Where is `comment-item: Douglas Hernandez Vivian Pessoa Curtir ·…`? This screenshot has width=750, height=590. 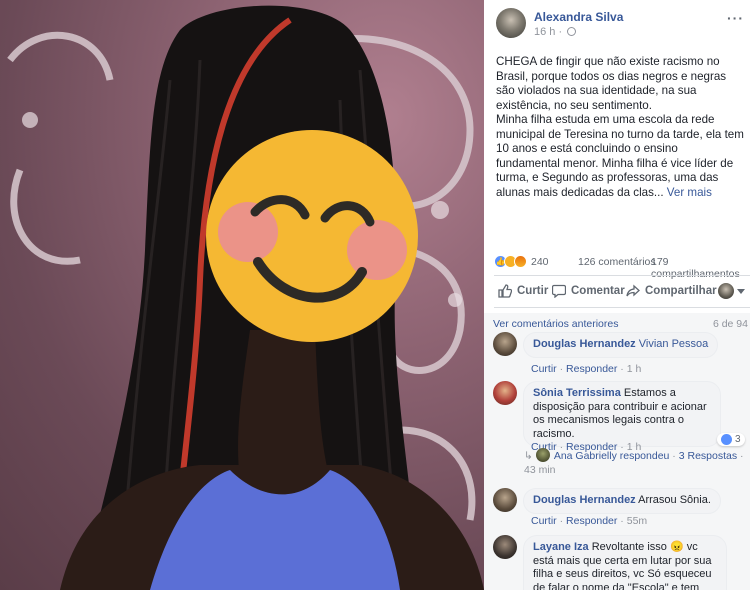
comment-item: Douglas Hernandez Vivian Pessoa Curtir ·… is located at coordinates (620, 355).